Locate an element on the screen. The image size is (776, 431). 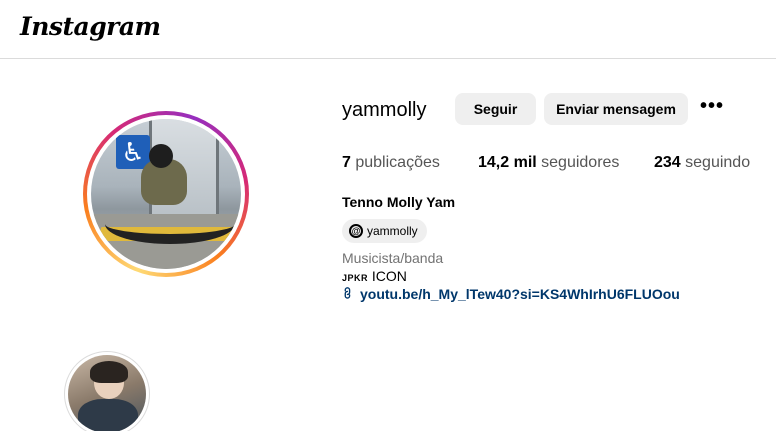
story-highlight is located at coordinates (107, 391).